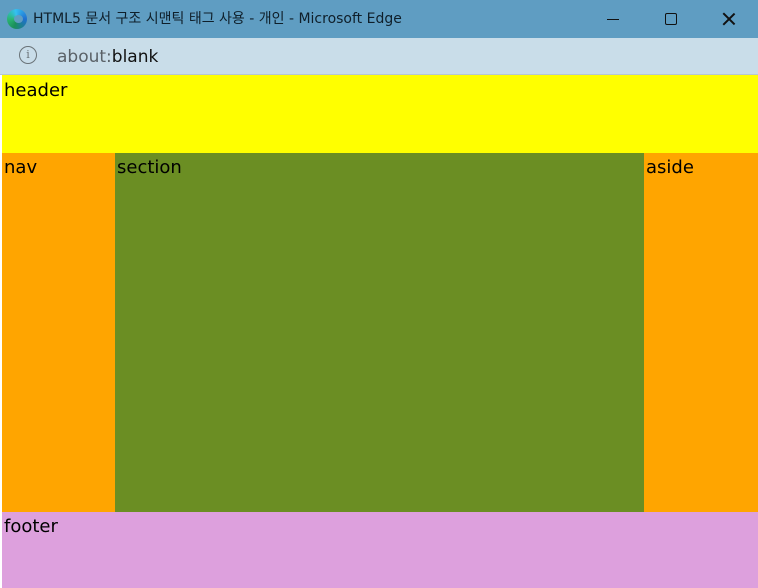 The image size is (758, 588). I want to click on minimize-button, so click(613, 19).